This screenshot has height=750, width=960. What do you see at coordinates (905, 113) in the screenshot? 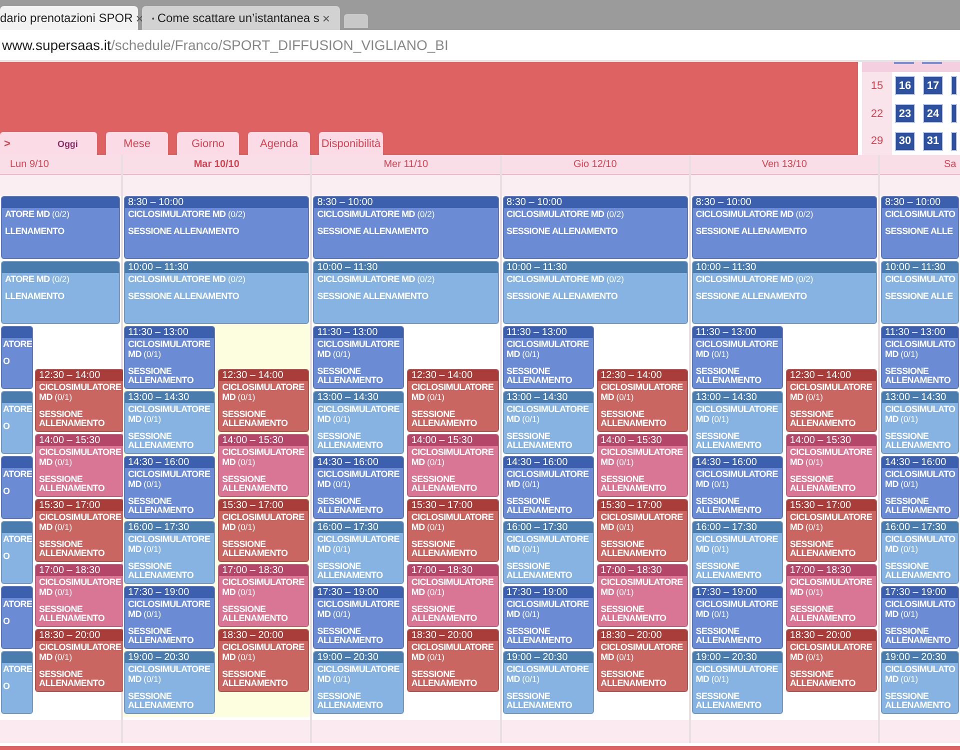
I see `date-tile: 23` at bounding box center [905, 113].